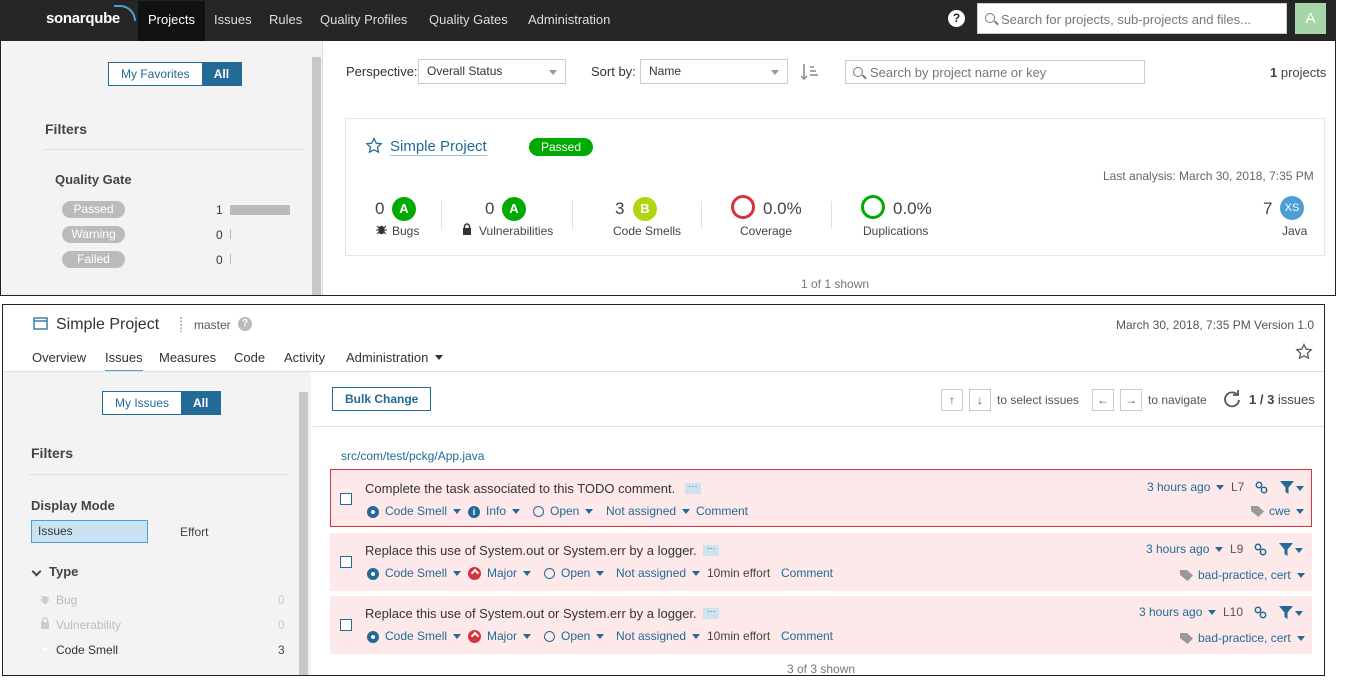 The image size is (1352, 684). What do you see at coordinates (873, 207) in the screenshot?
I see `duplications-donut` at bounding box center [873, 207].